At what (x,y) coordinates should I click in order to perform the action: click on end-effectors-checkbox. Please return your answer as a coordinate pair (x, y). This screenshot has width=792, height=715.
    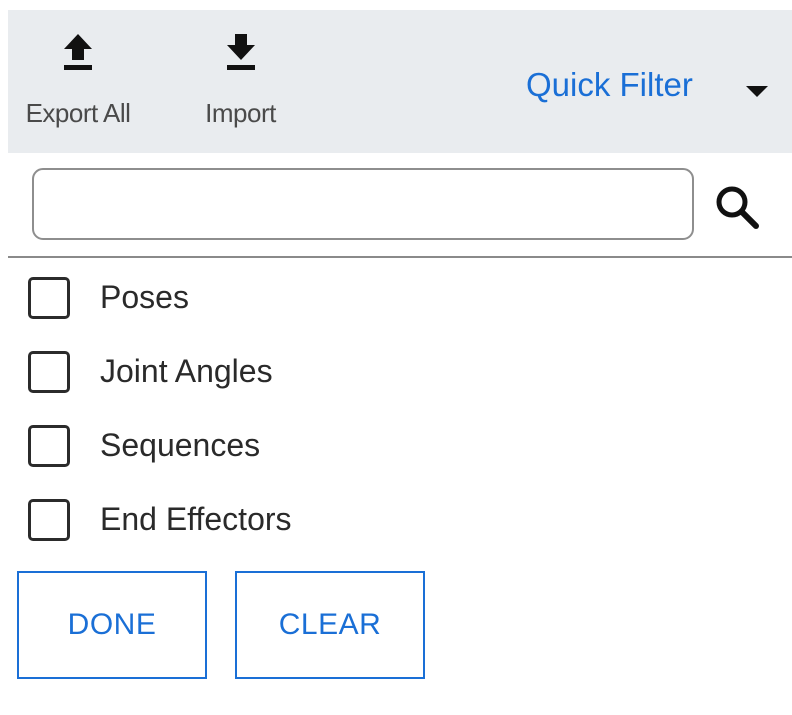
    Looking at the image, I should click on (49, 520).